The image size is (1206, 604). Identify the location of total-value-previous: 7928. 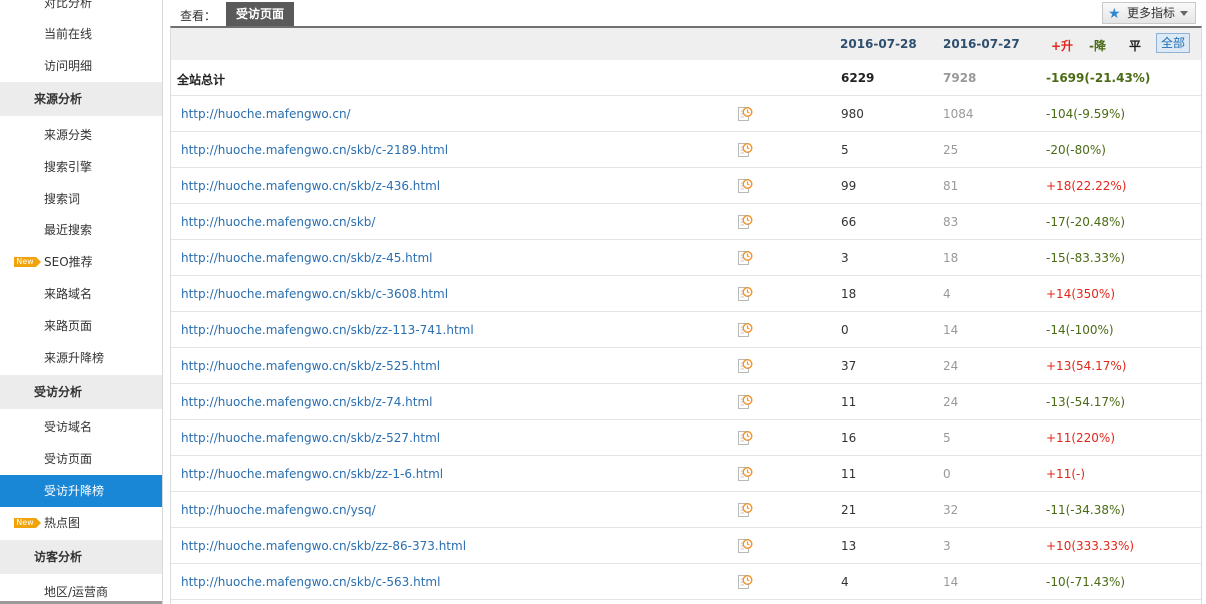
(960, 78).